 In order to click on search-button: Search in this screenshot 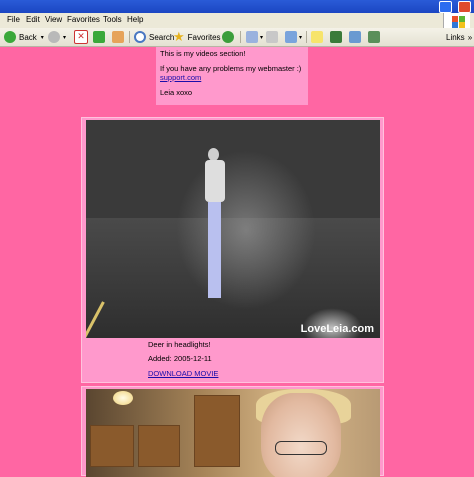, I will do `click(154, 37)`.